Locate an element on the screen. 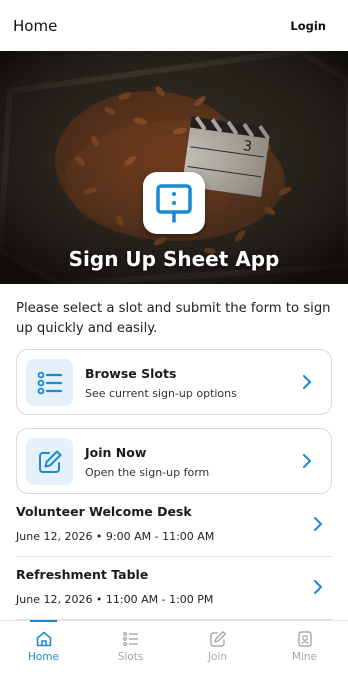  card-subtitle: Open the sign-up form is located at coordinates (147, 472).